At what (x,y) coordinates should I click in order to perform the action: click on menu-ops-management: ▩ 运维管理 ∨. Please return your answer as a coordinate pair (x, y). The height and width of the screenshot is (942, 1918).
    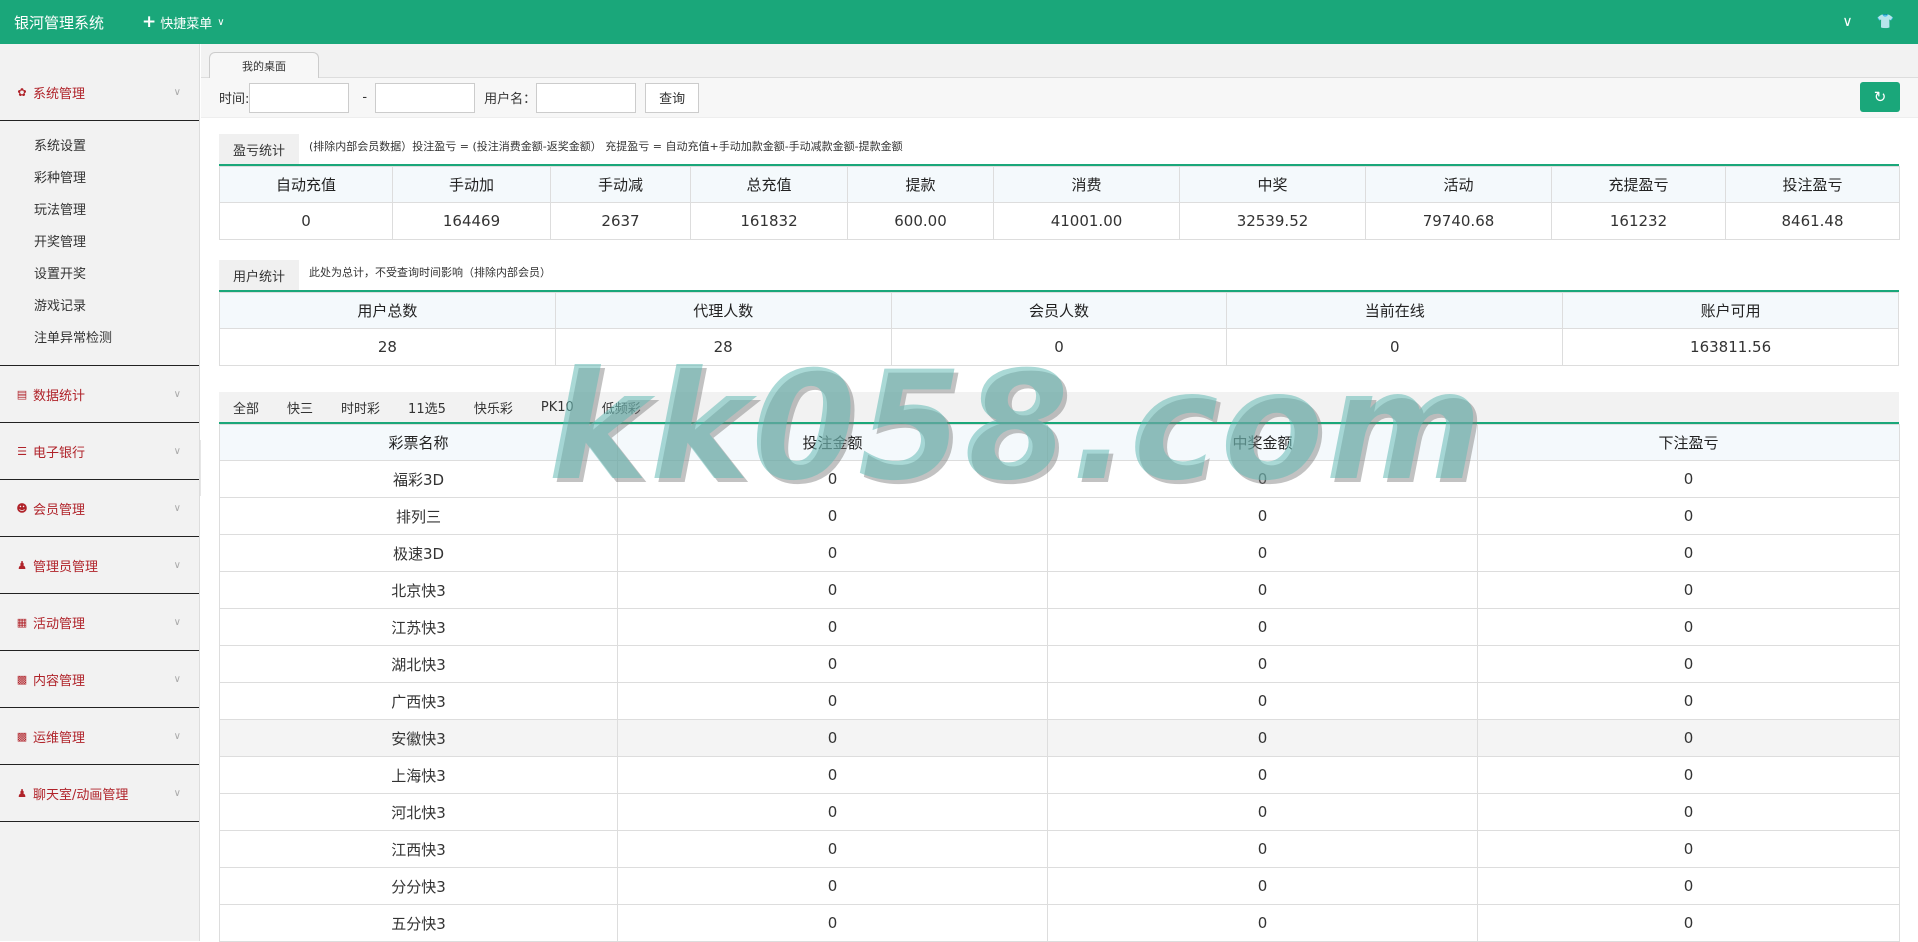
    Looking at the image, I should click on (99, 736).